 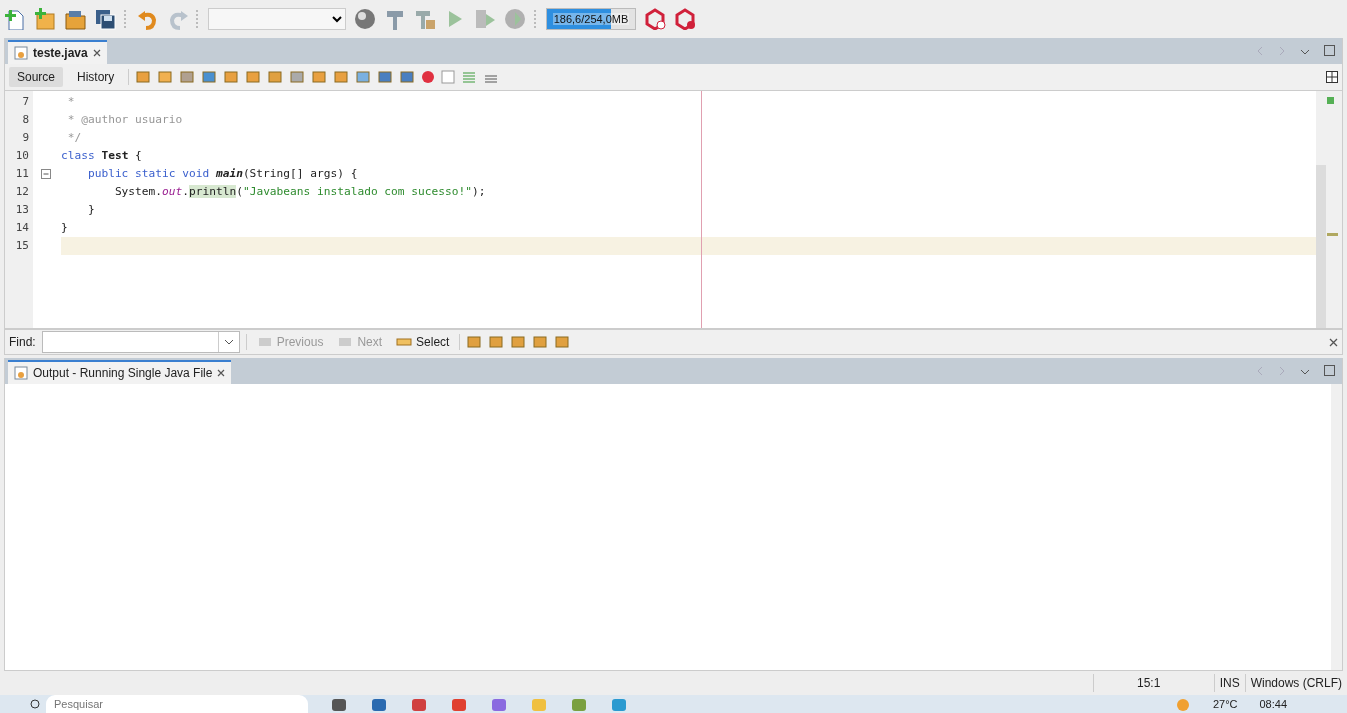 I want to click on taskbar-search-field: Pesquisar, so click(x=177, y=704).